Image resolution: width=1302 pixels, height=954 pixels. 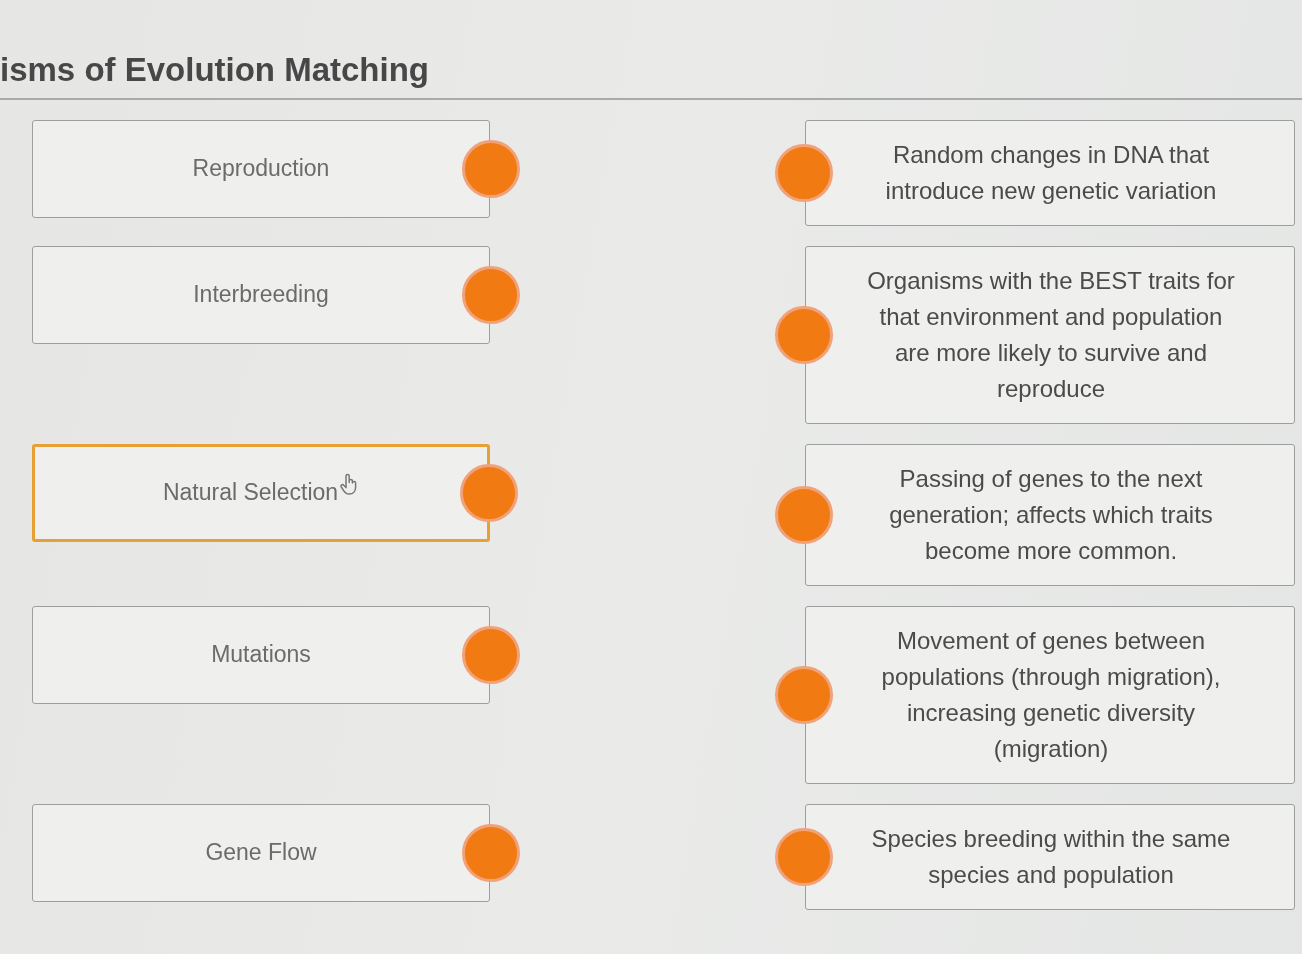 What do you see at coordinates (261, 169) in the screenshot?
I see `term-label: Reproduction` at bounding box center [261, 169].